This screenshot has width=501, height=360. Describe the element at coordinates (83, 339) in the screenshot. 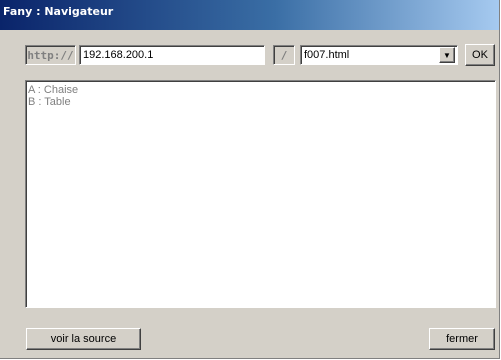

I see `view-source-button: voir la source` at that location.